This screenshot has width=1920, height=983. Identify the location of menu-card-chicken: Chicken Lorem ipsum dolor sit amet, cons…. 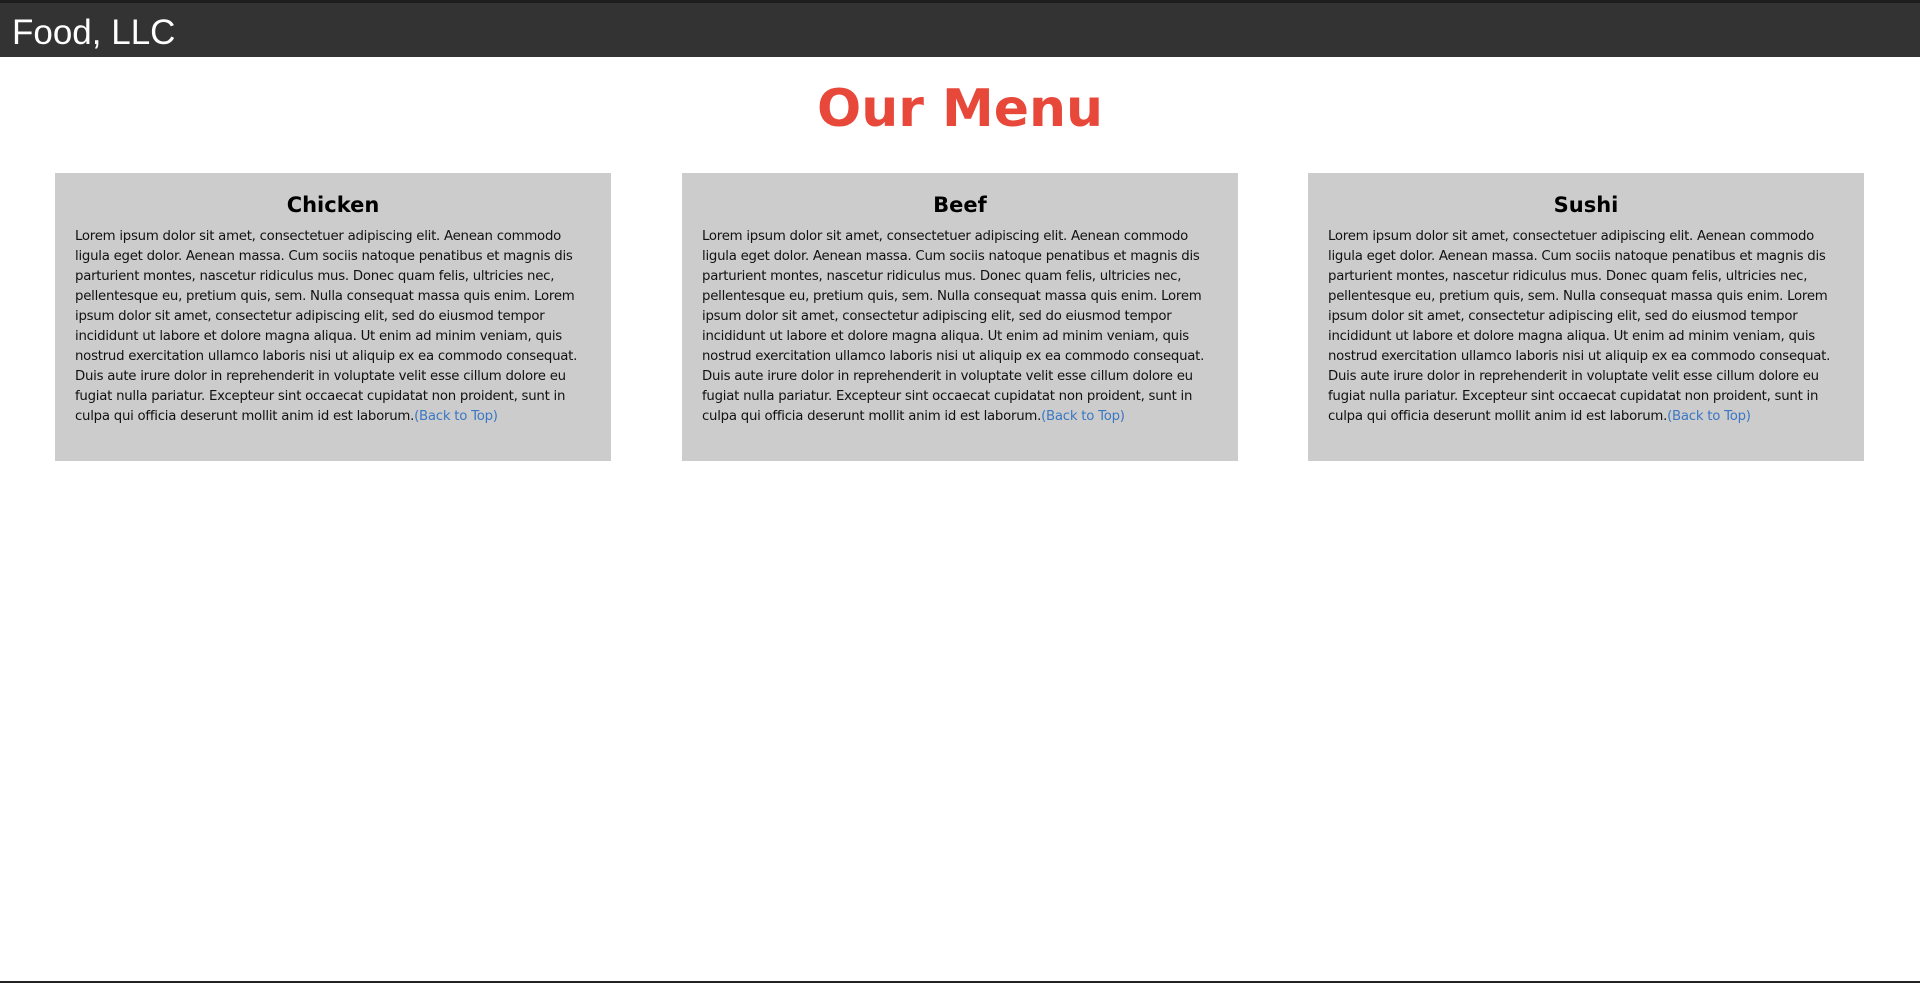
(333, 317).